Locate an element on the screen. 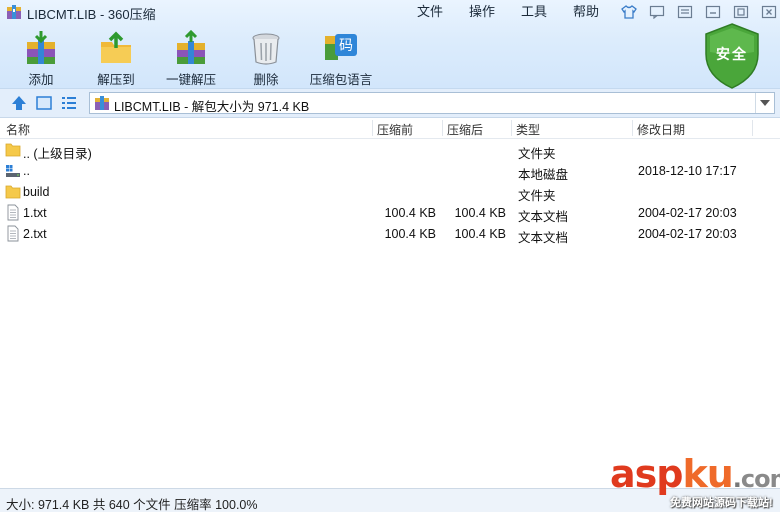 Image resolution: width=780 pixels, height=512 pixels. column-header-unpacked: 压缩后 is located at coordinates (465, 129).